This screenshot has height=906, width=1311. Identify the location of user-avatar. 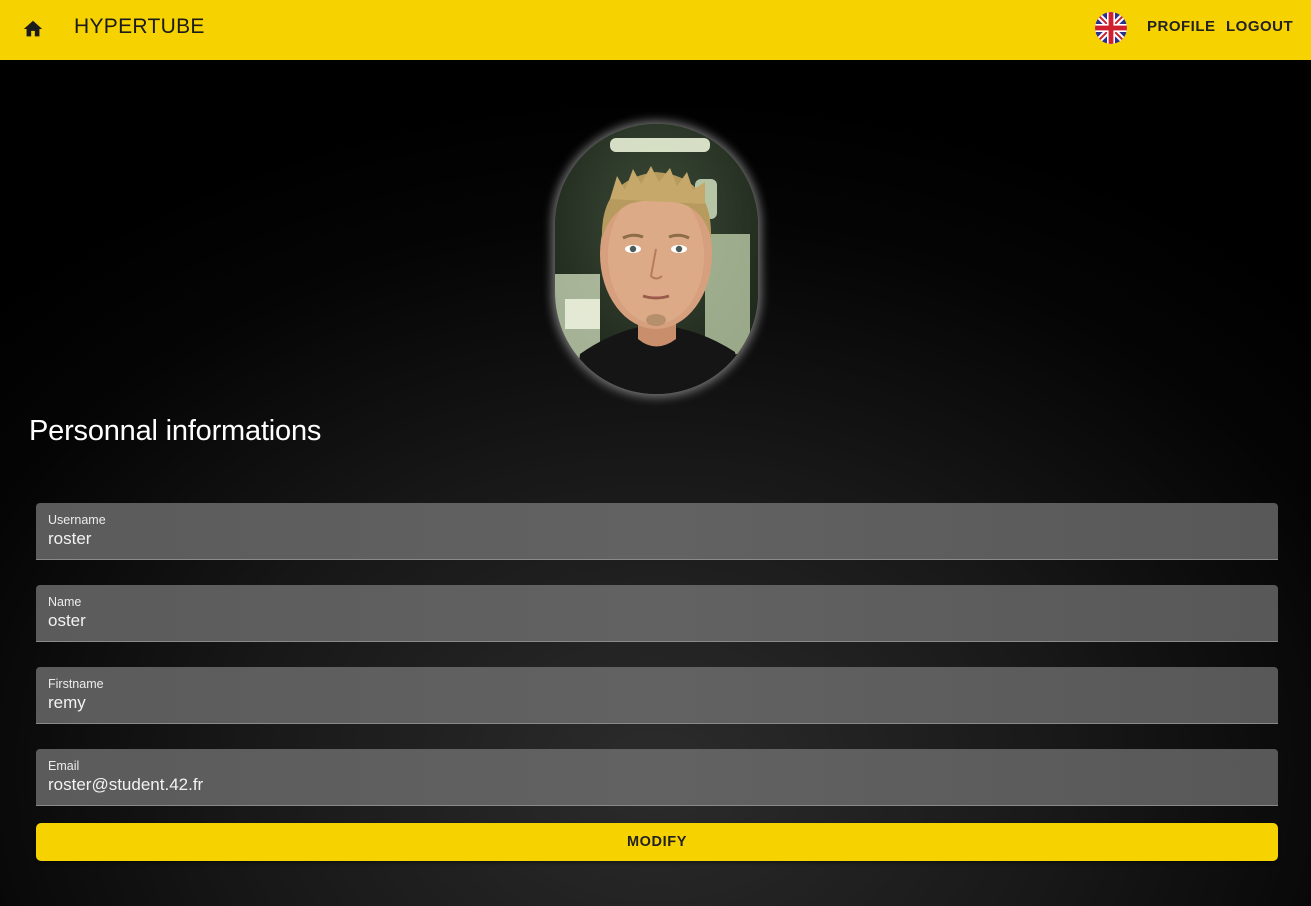
(656, 259).